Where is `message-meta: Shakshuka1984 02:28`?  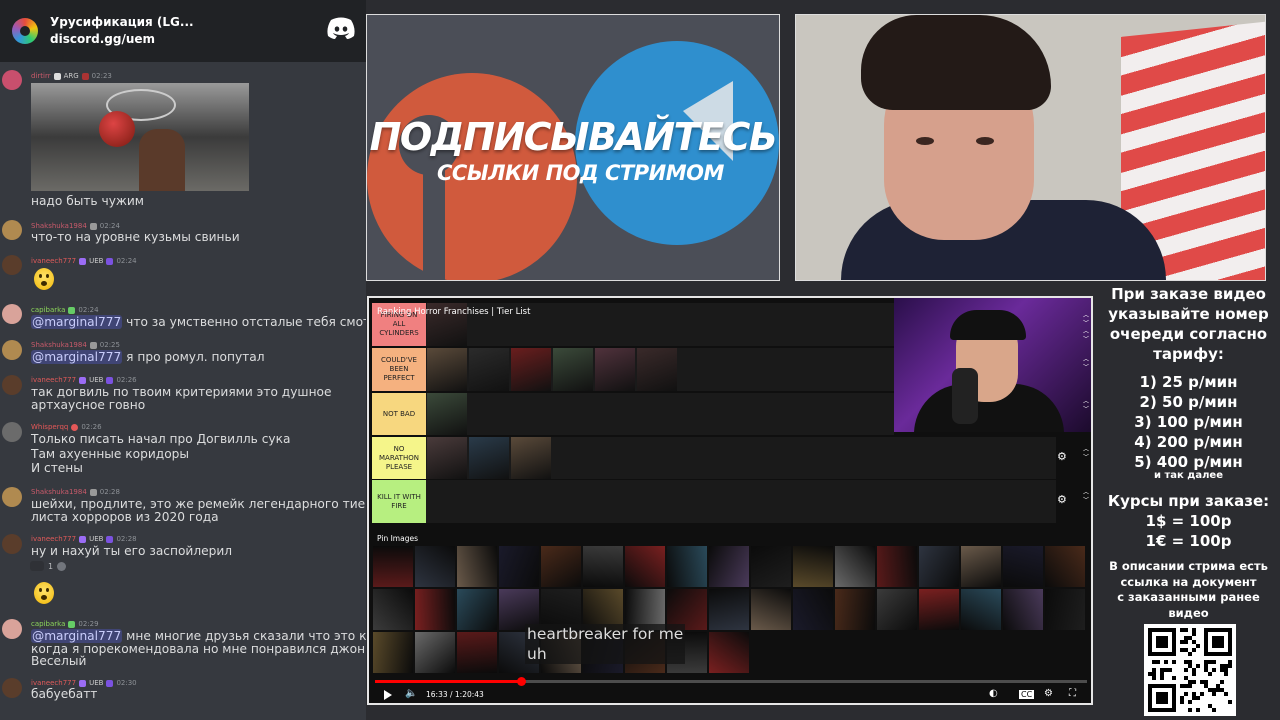
message-meta: Shakshuka1984 02:28 is located at coordinates (75, 492).